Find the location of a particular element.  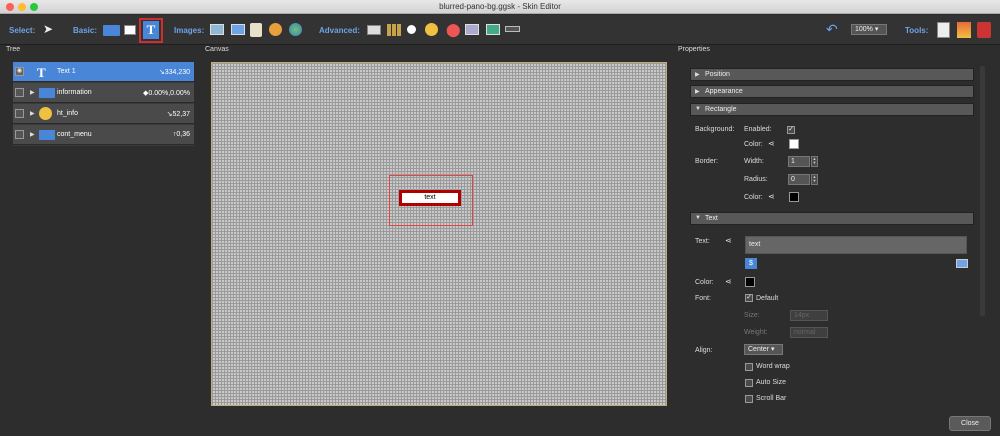

default-font-checkbox: ✓ is located at coordinates (749, 298).